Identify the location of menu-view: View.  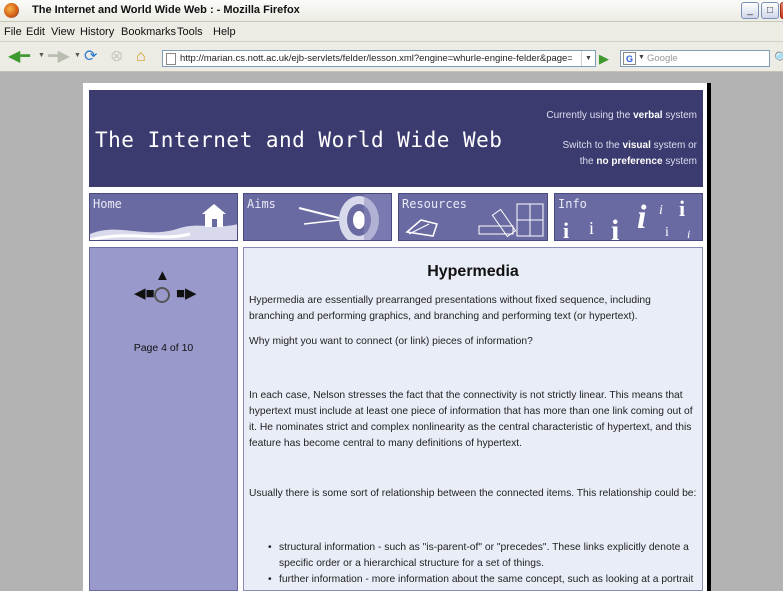
(63, 32).